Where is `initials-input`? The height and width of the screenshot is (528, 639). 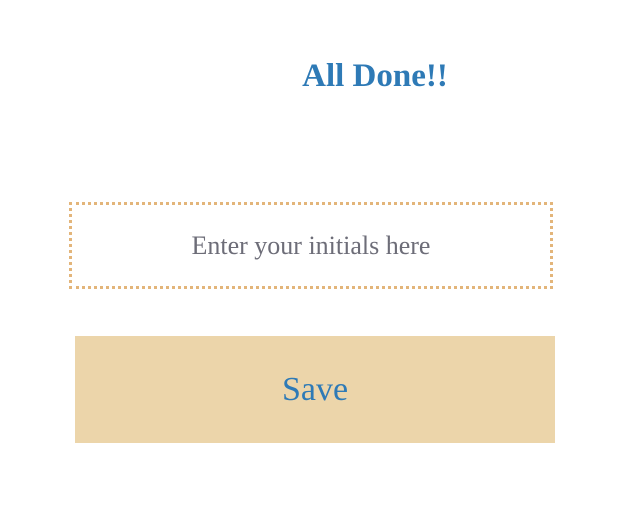
initials-input is located at coordinates (311, 245).